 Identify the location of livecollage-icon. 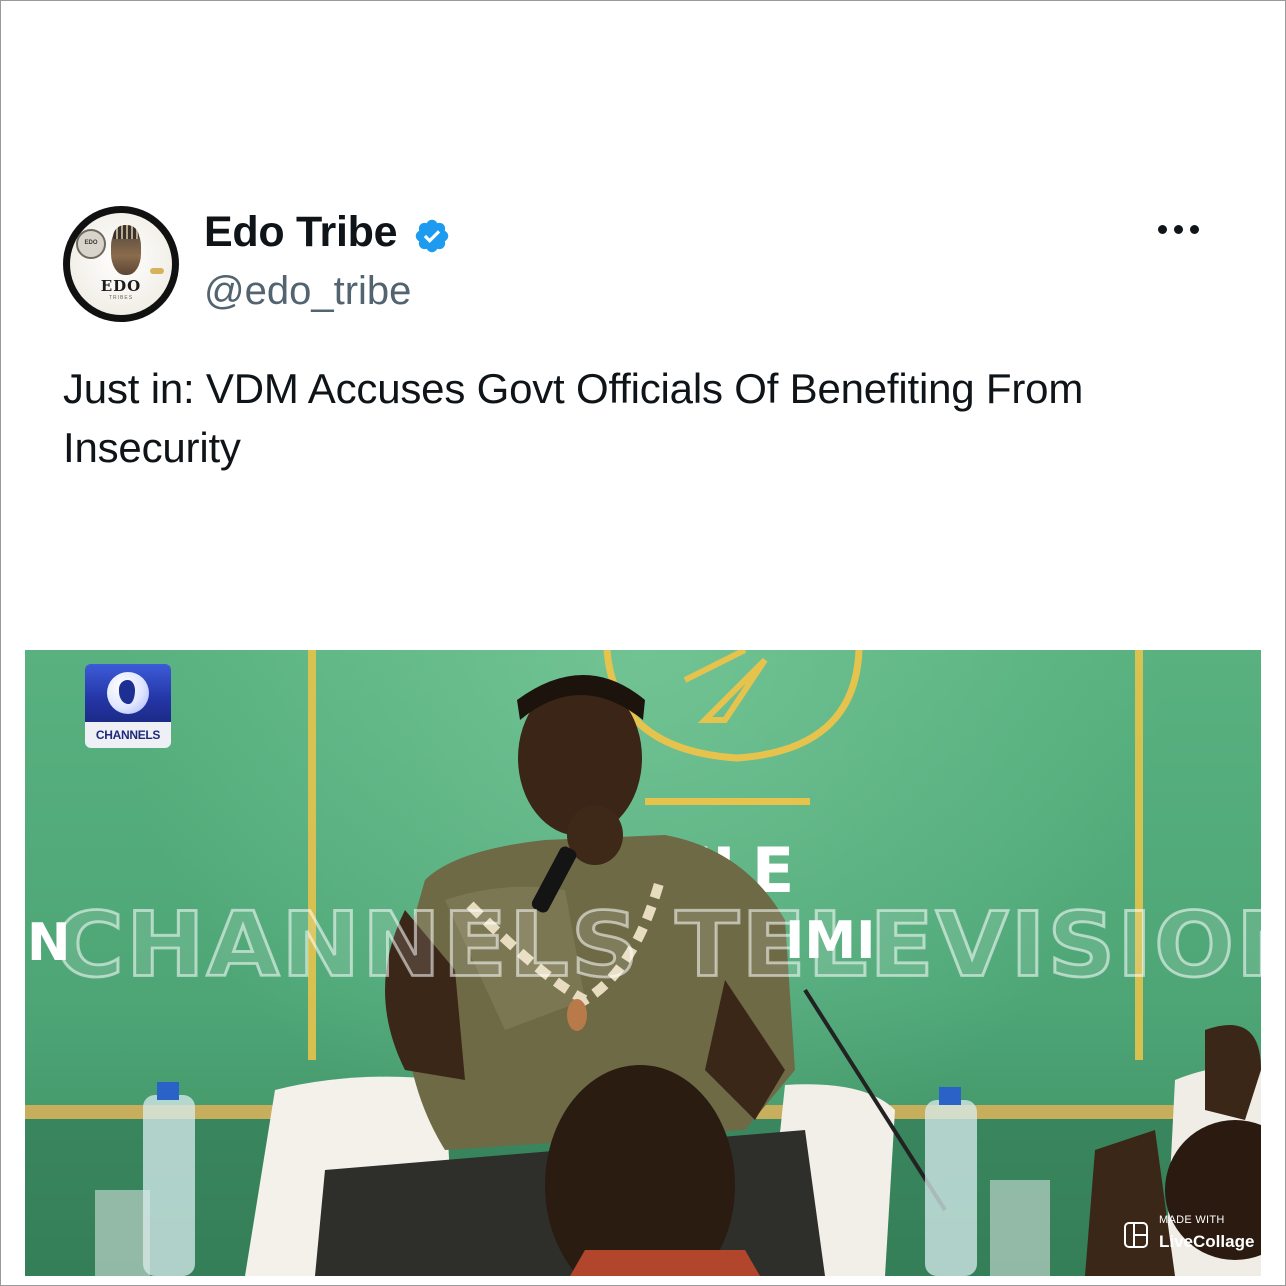
(1136, 1235).